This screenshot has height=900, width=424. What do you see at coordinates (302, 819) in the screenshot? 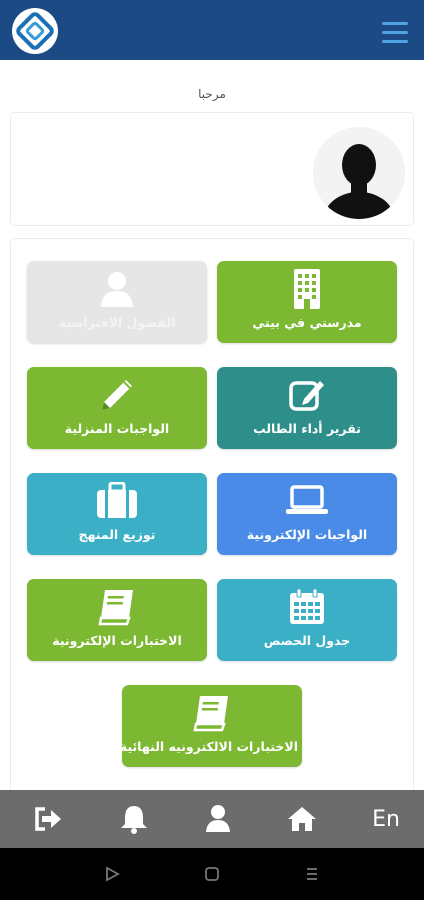
I see `home-icon` at bounding box center [302, 819].